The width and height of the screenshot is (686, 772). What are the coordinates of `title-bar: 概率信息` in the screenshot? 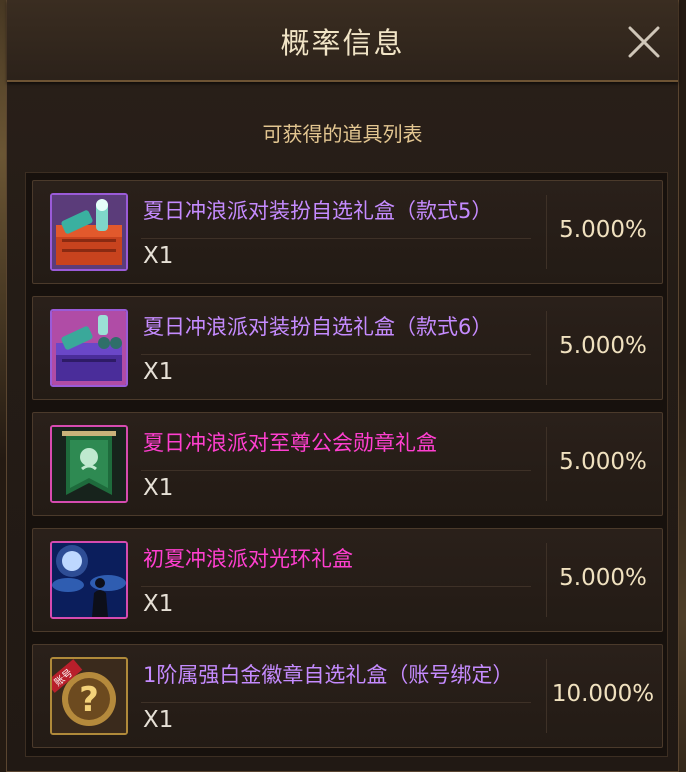 It's located at (342, 41).